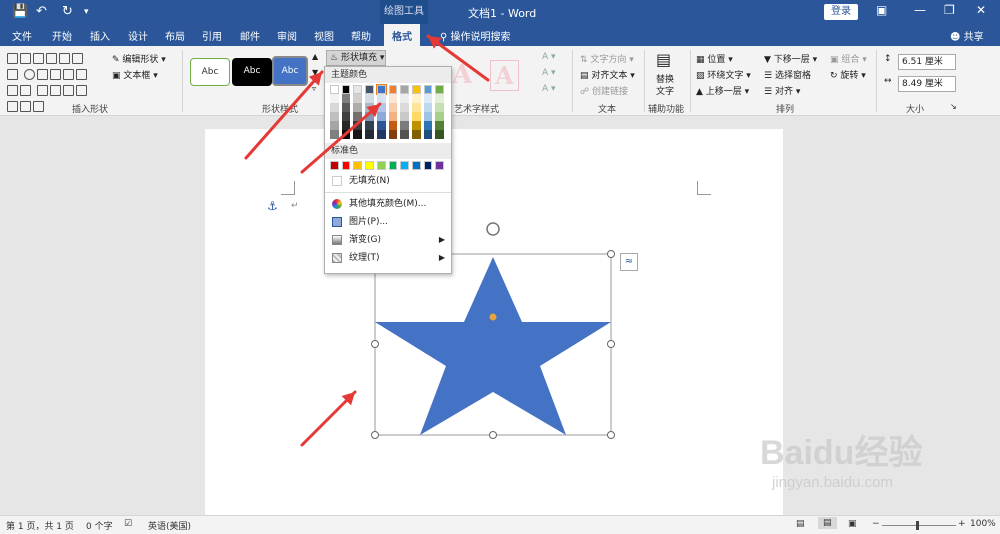 The width and height of the screenshot is (1000, 534). What do you see at coordinates (290, 71) in the screenshot?
I see `shape-style-blue: Abc` at bounding box center [290, 71].